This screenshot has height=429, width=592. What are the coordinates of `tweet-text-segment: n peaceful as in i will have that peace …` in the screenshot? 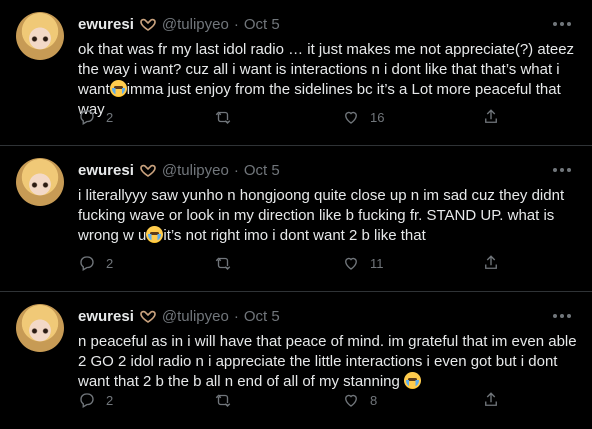 It's located at (329, 361).